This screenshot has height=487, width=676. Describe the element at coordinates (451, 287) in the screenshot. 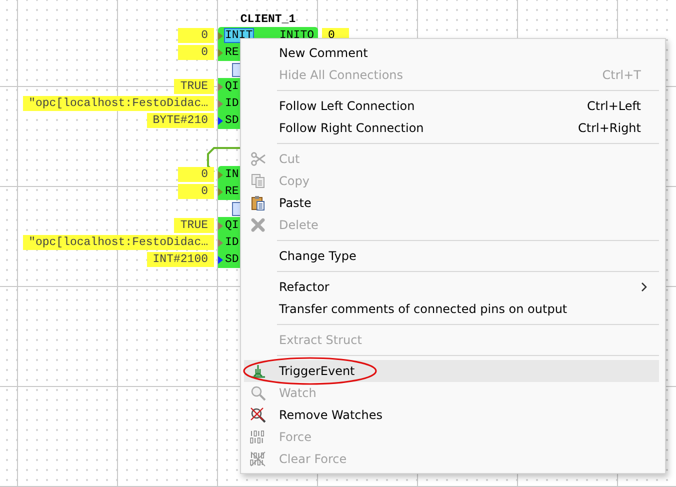

I see `menu-item: Refactor` at that location.